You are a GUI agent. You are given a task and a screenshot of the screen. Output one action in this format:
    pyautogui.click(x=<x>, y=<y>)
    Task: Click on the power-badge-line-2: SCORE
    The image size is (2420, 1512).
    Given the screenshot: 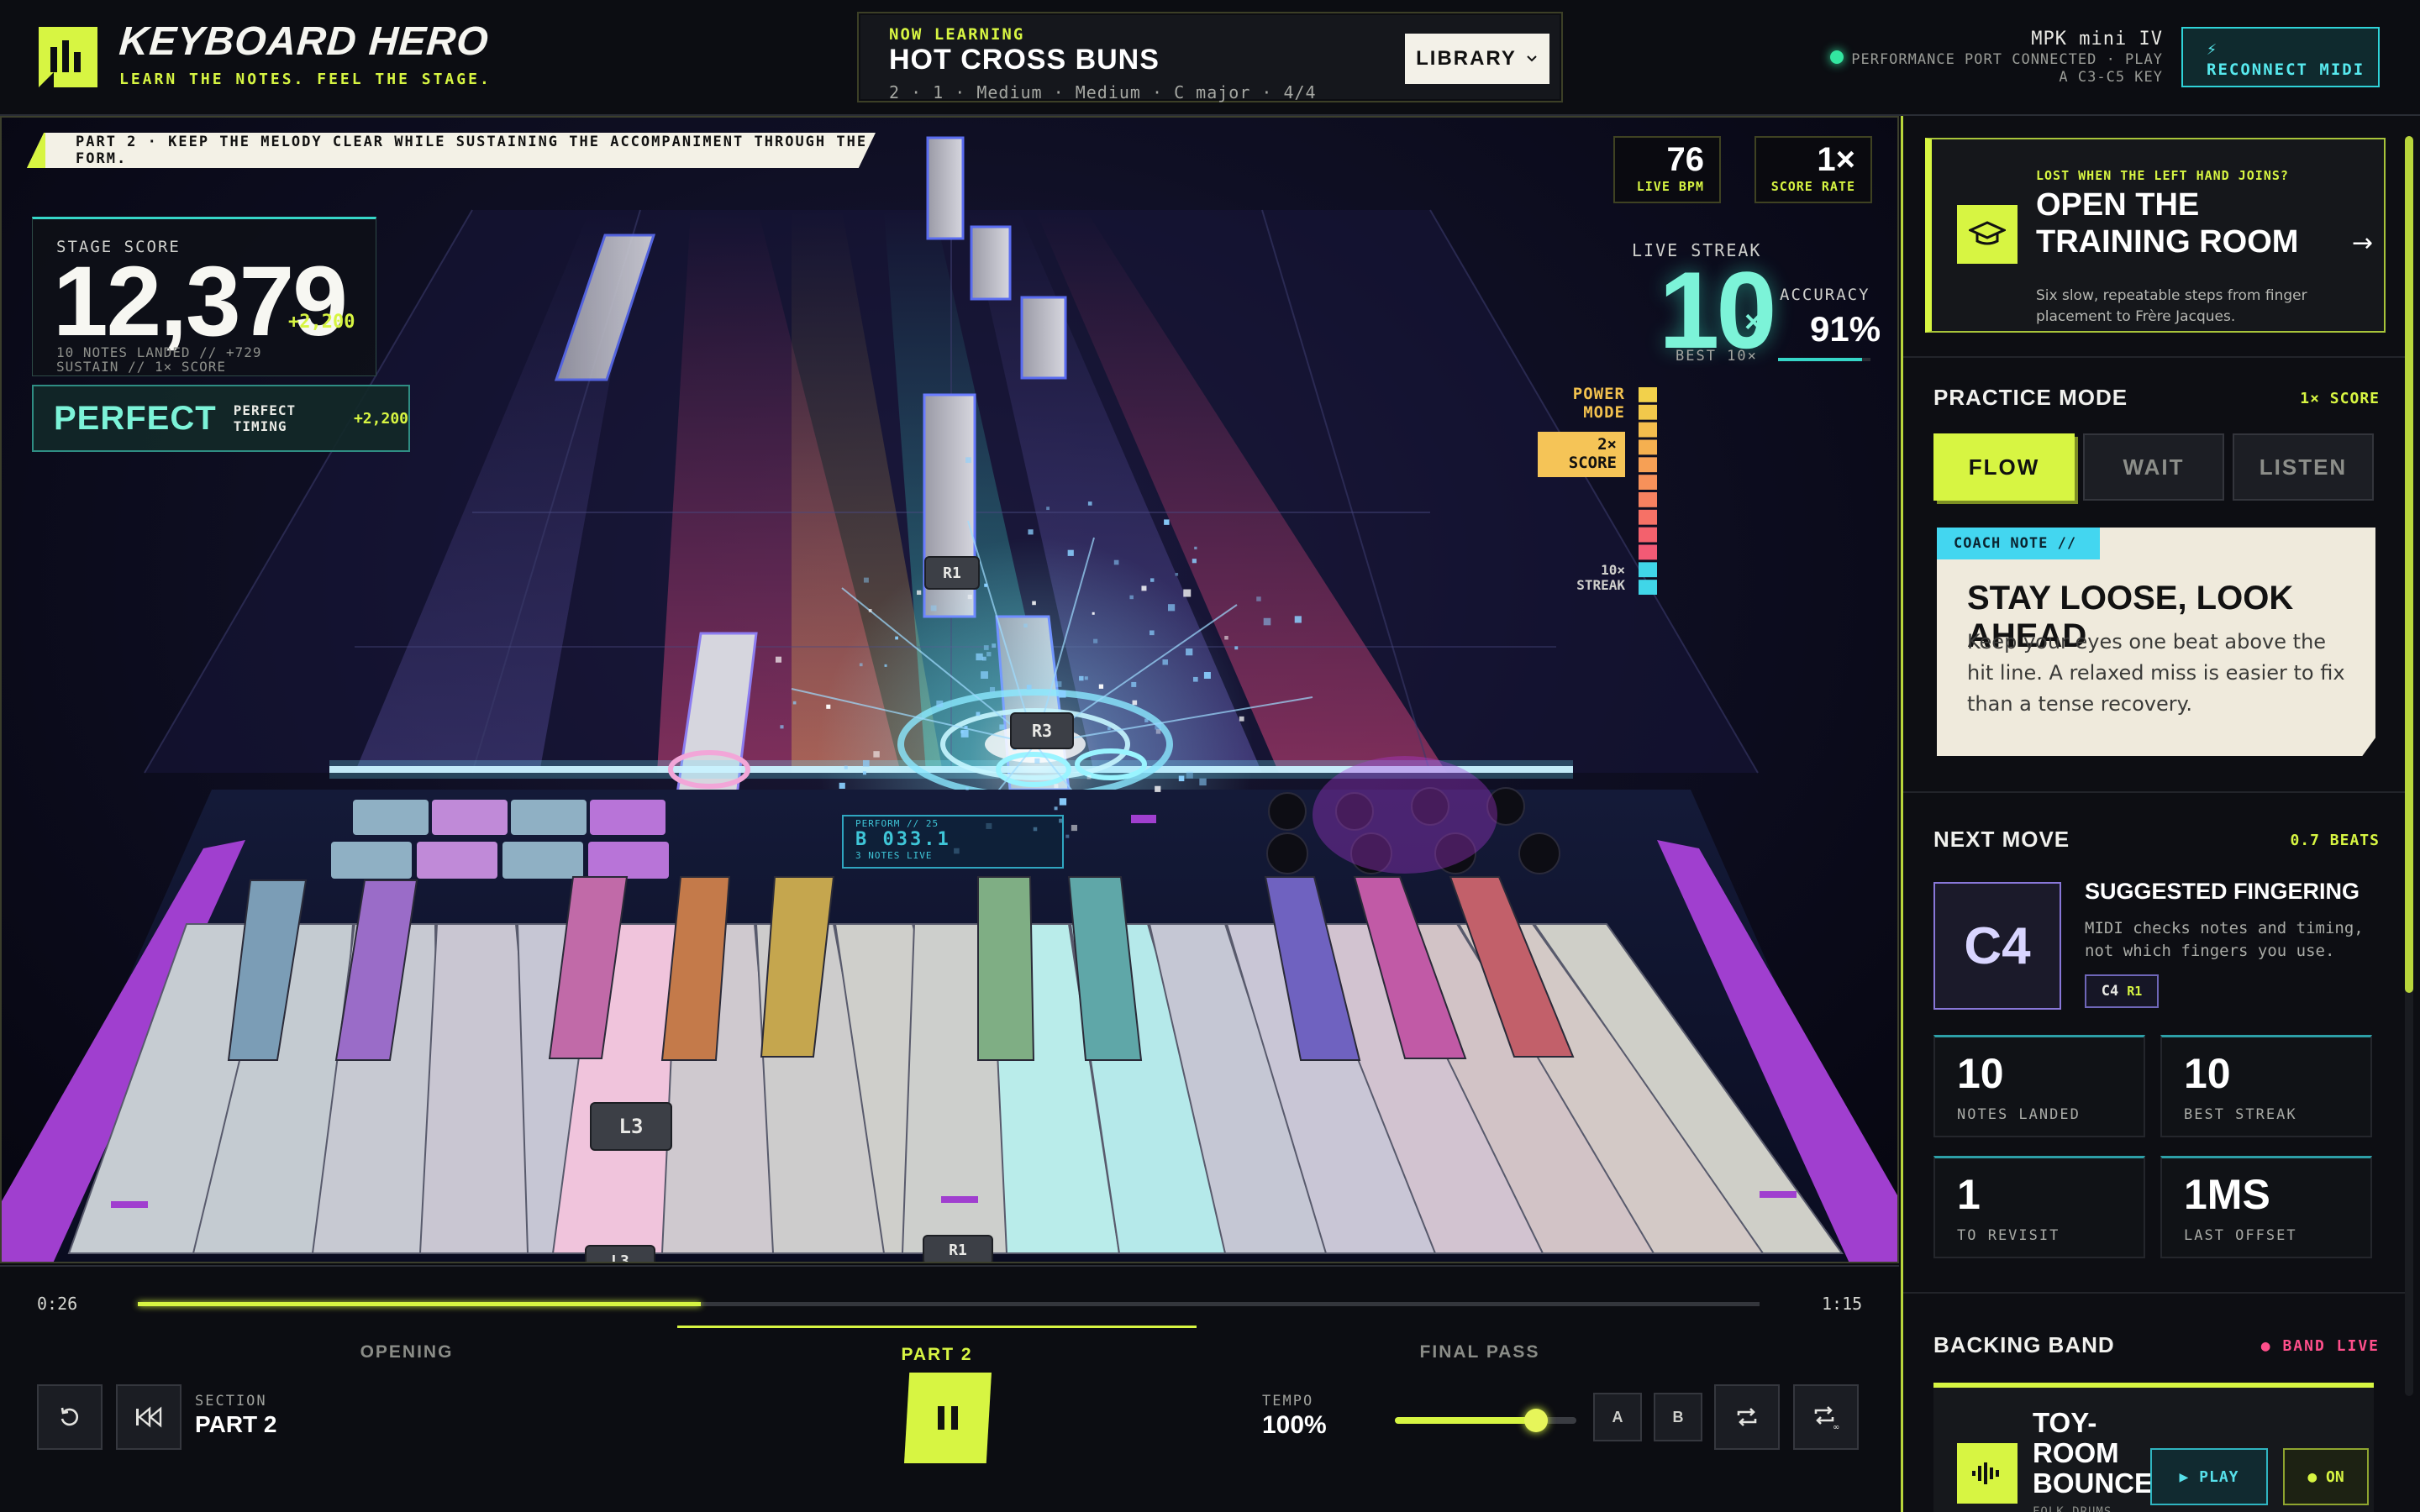 What is the action you would take?
    pyautogui.click(x=1592, y=463)
    